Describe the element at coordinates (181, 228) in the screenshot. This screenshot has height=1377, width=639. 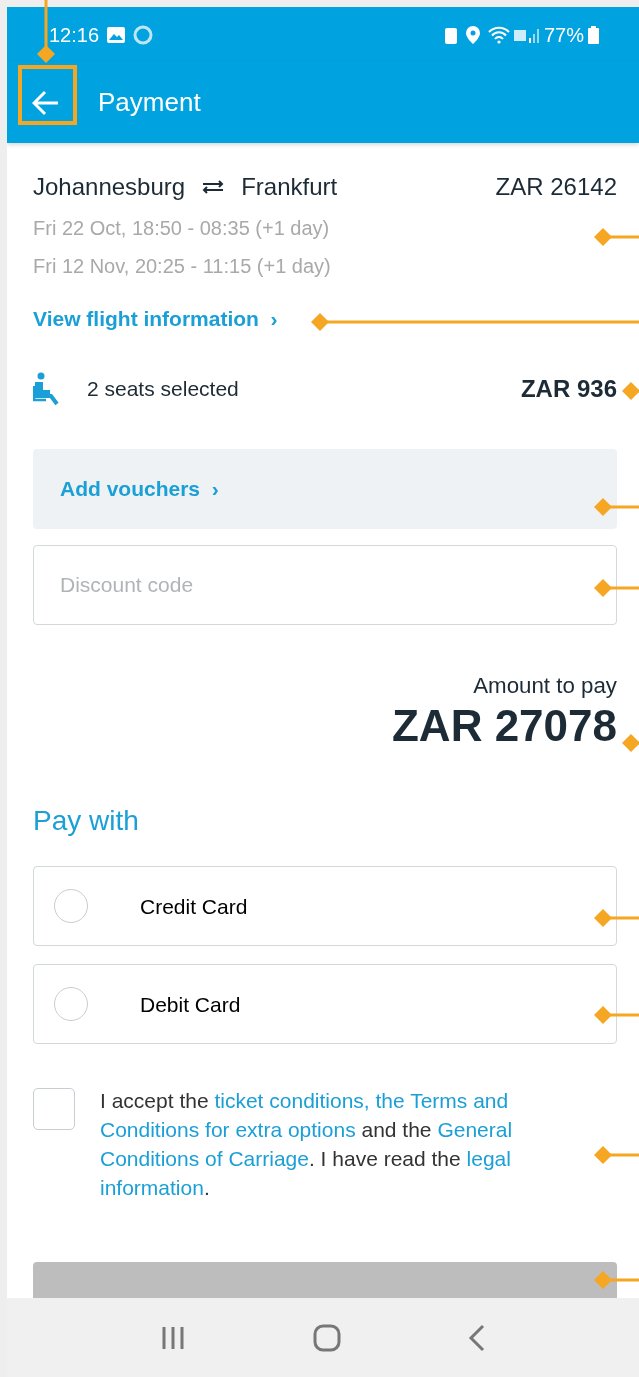
I see `flight-times: Fri 22 Oct, 18:50 - 08:35 (+1 day)` at that location.